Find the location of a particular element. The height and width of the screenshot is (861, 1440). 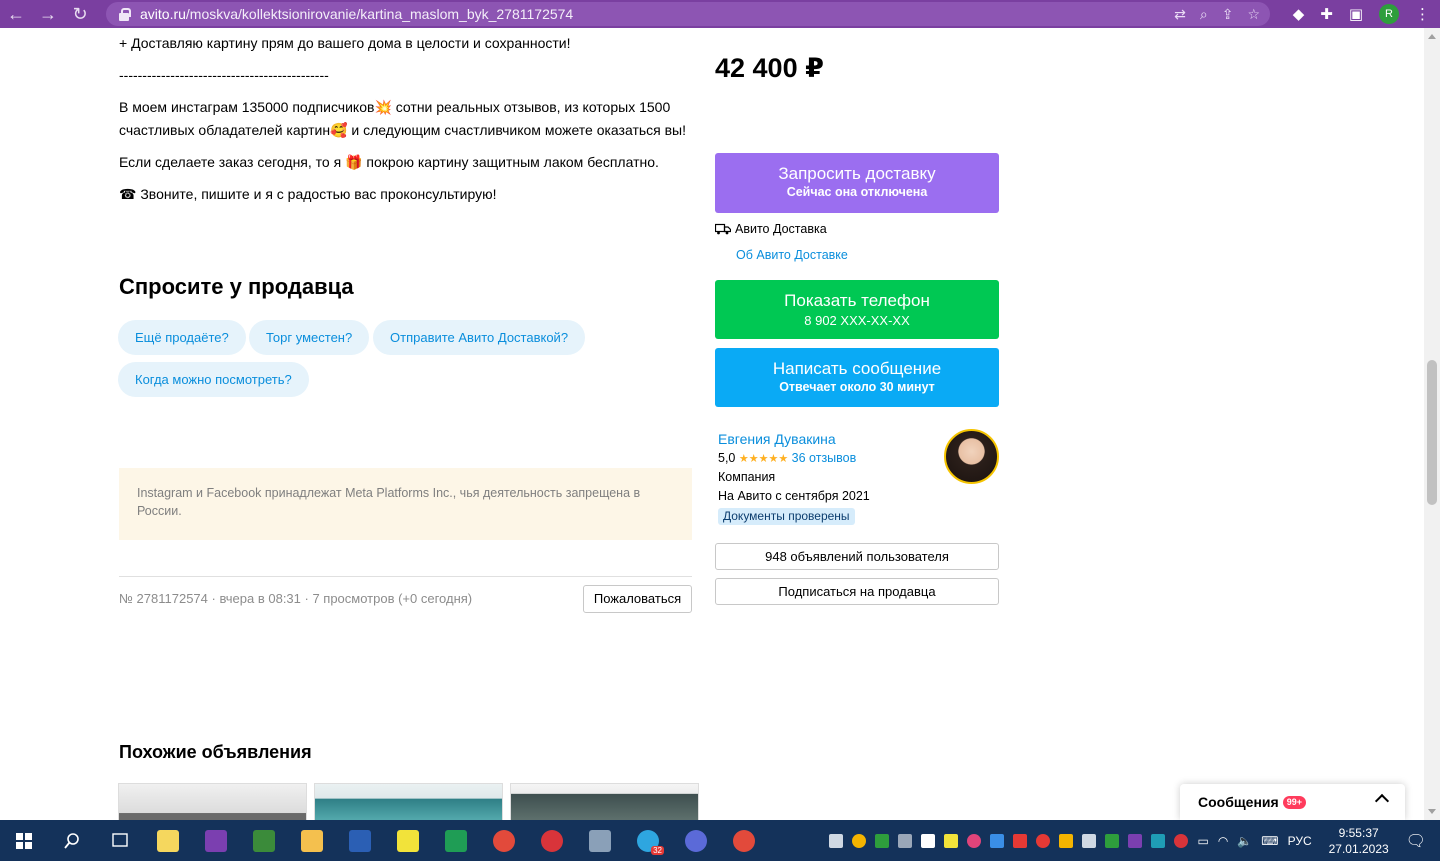

chrome-app-icon is located at coordinates (504, 840).